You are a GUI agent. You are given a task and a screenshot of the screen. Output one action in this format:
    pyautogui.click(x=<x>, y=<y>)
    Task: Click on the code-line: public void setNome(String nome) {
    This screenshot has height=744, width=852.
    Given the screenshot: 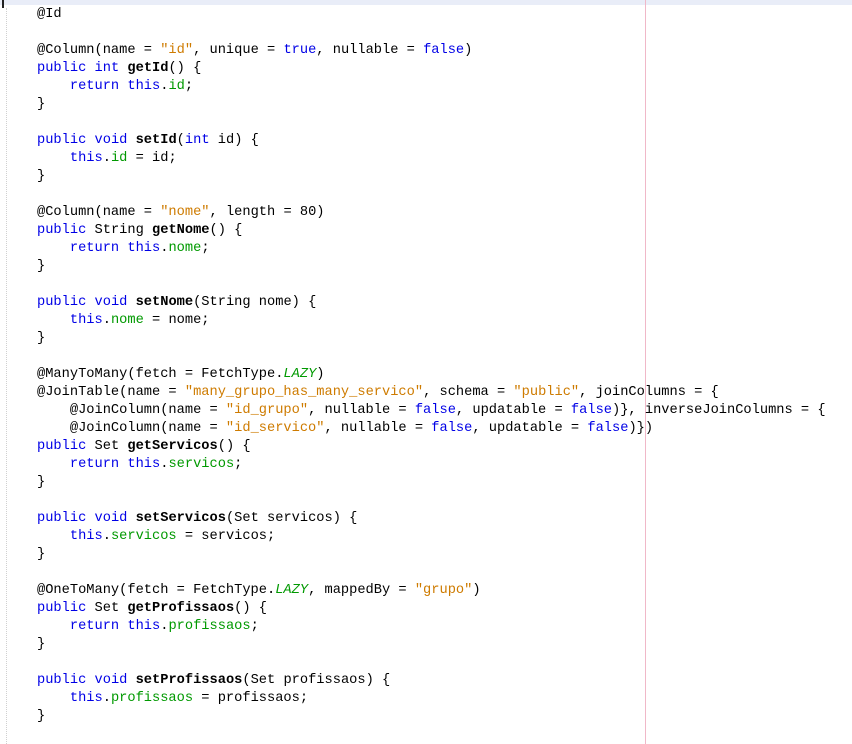 What is the action you would take?
    pyautogui.click(x=431, y=303)
    